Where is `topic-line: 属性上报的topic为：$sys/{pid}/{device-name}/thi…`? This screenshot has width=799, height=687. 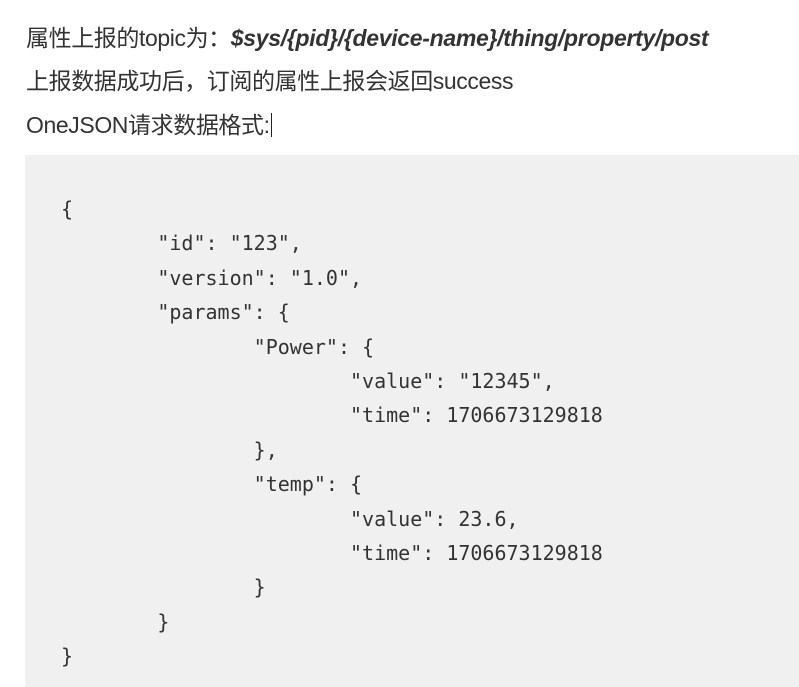
topic-line: 属性上报的topic为：$sys/{pid}/{device-name}/thi… is located at coordinates (367, 38).